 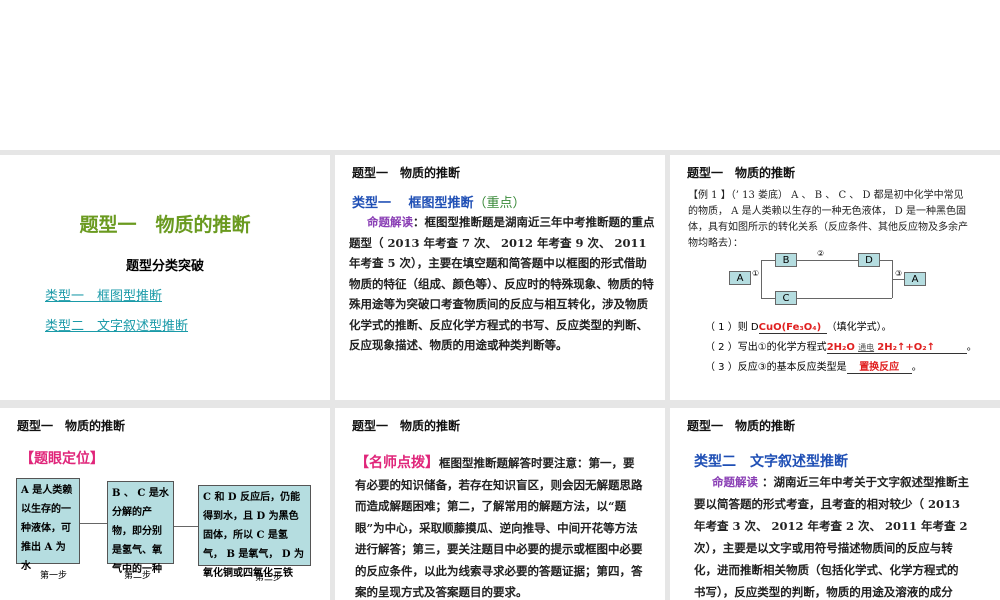 I want to click on node-c: C, so click(x=786, y=298).